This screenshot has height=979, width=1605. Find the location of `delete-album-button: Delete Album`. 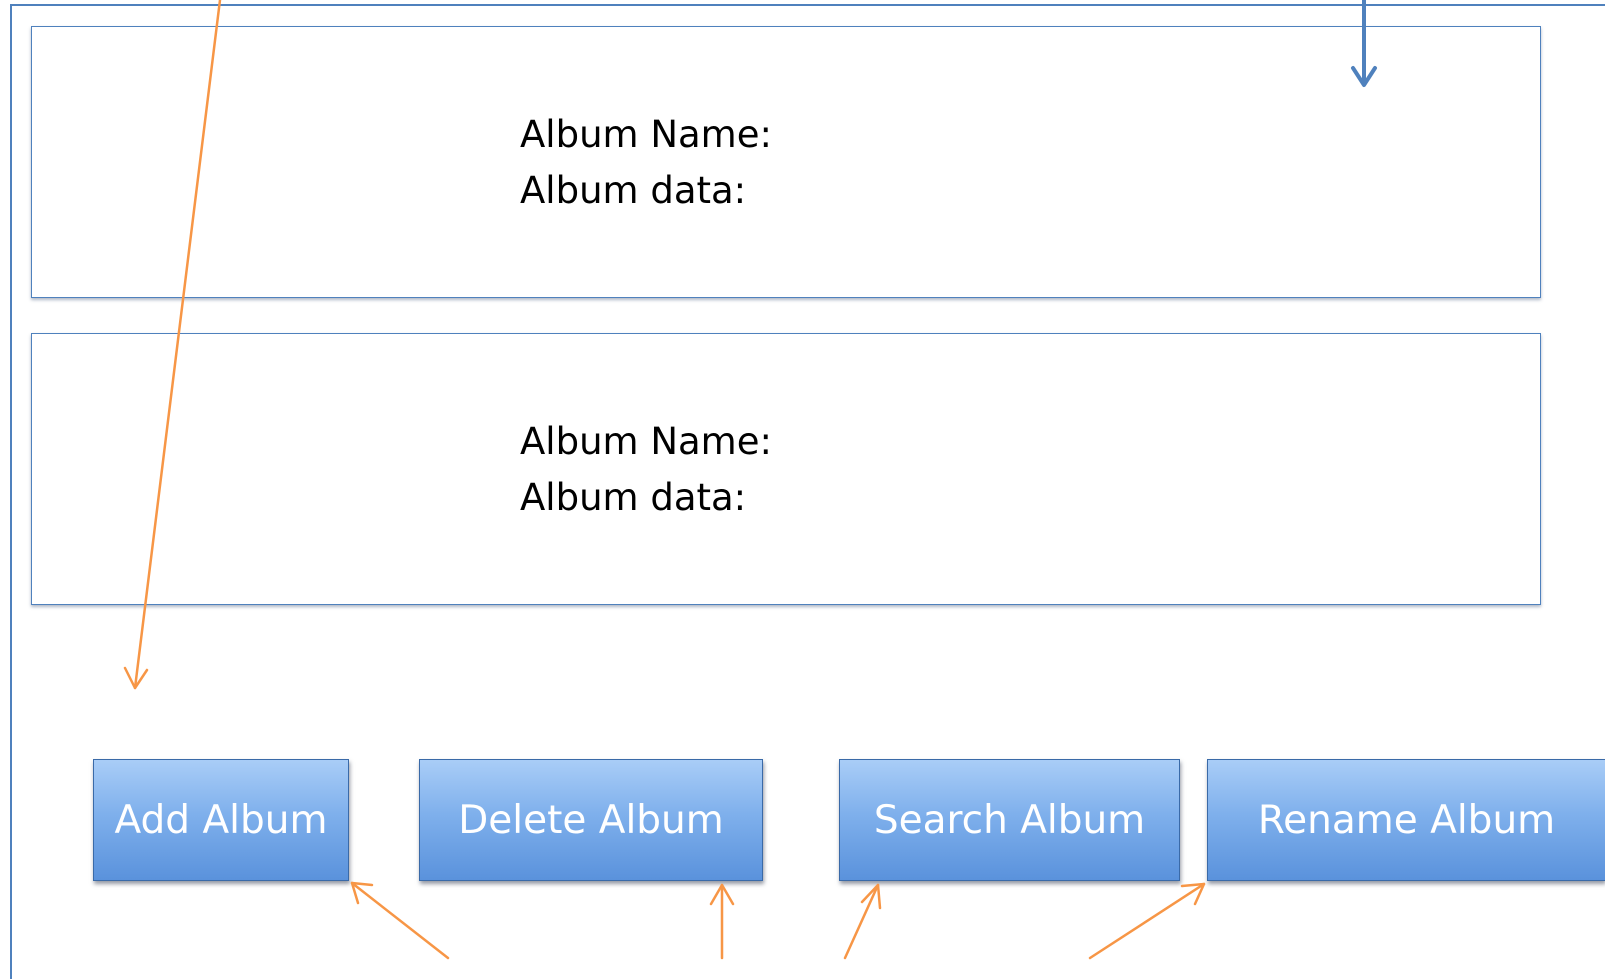

delete-album-button: Delete Album is located at coordinates (591, 820).